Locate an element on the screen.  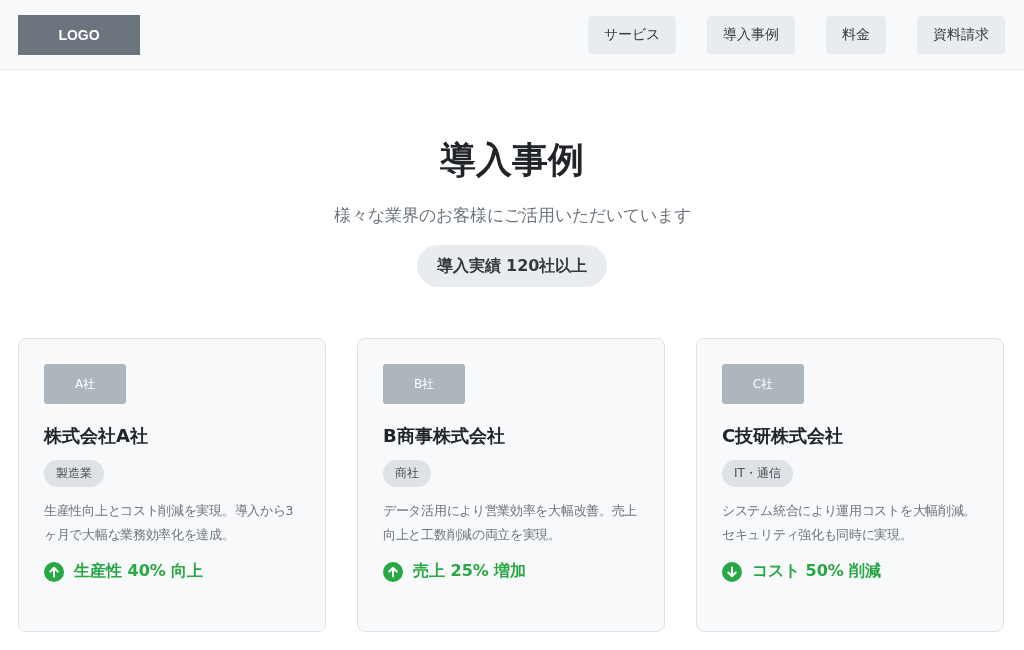
company-name: 株式会社A社 is located at coordinates (96, 436).